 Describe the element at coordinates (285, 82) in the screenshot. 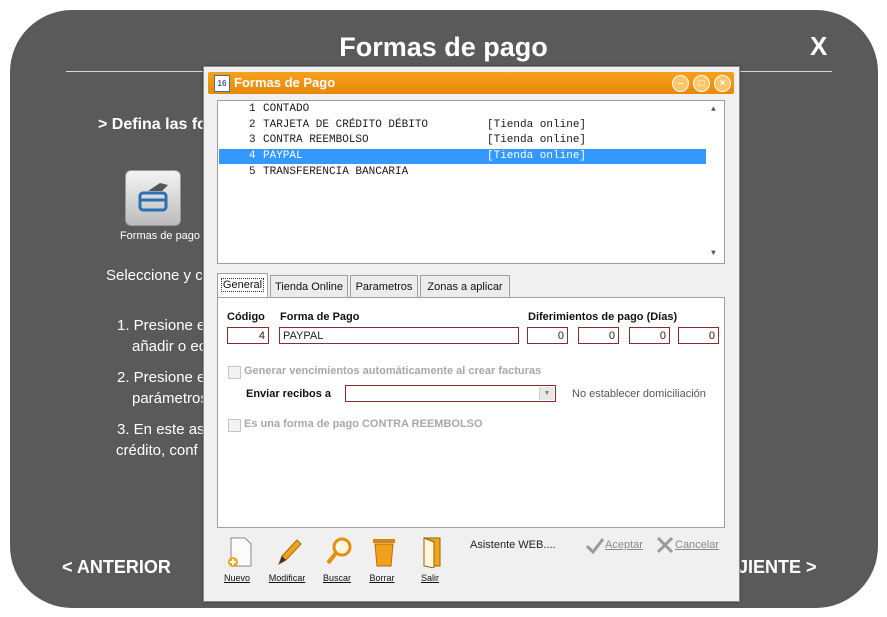

I see `dialog-title: Formas de Pago` at that location.